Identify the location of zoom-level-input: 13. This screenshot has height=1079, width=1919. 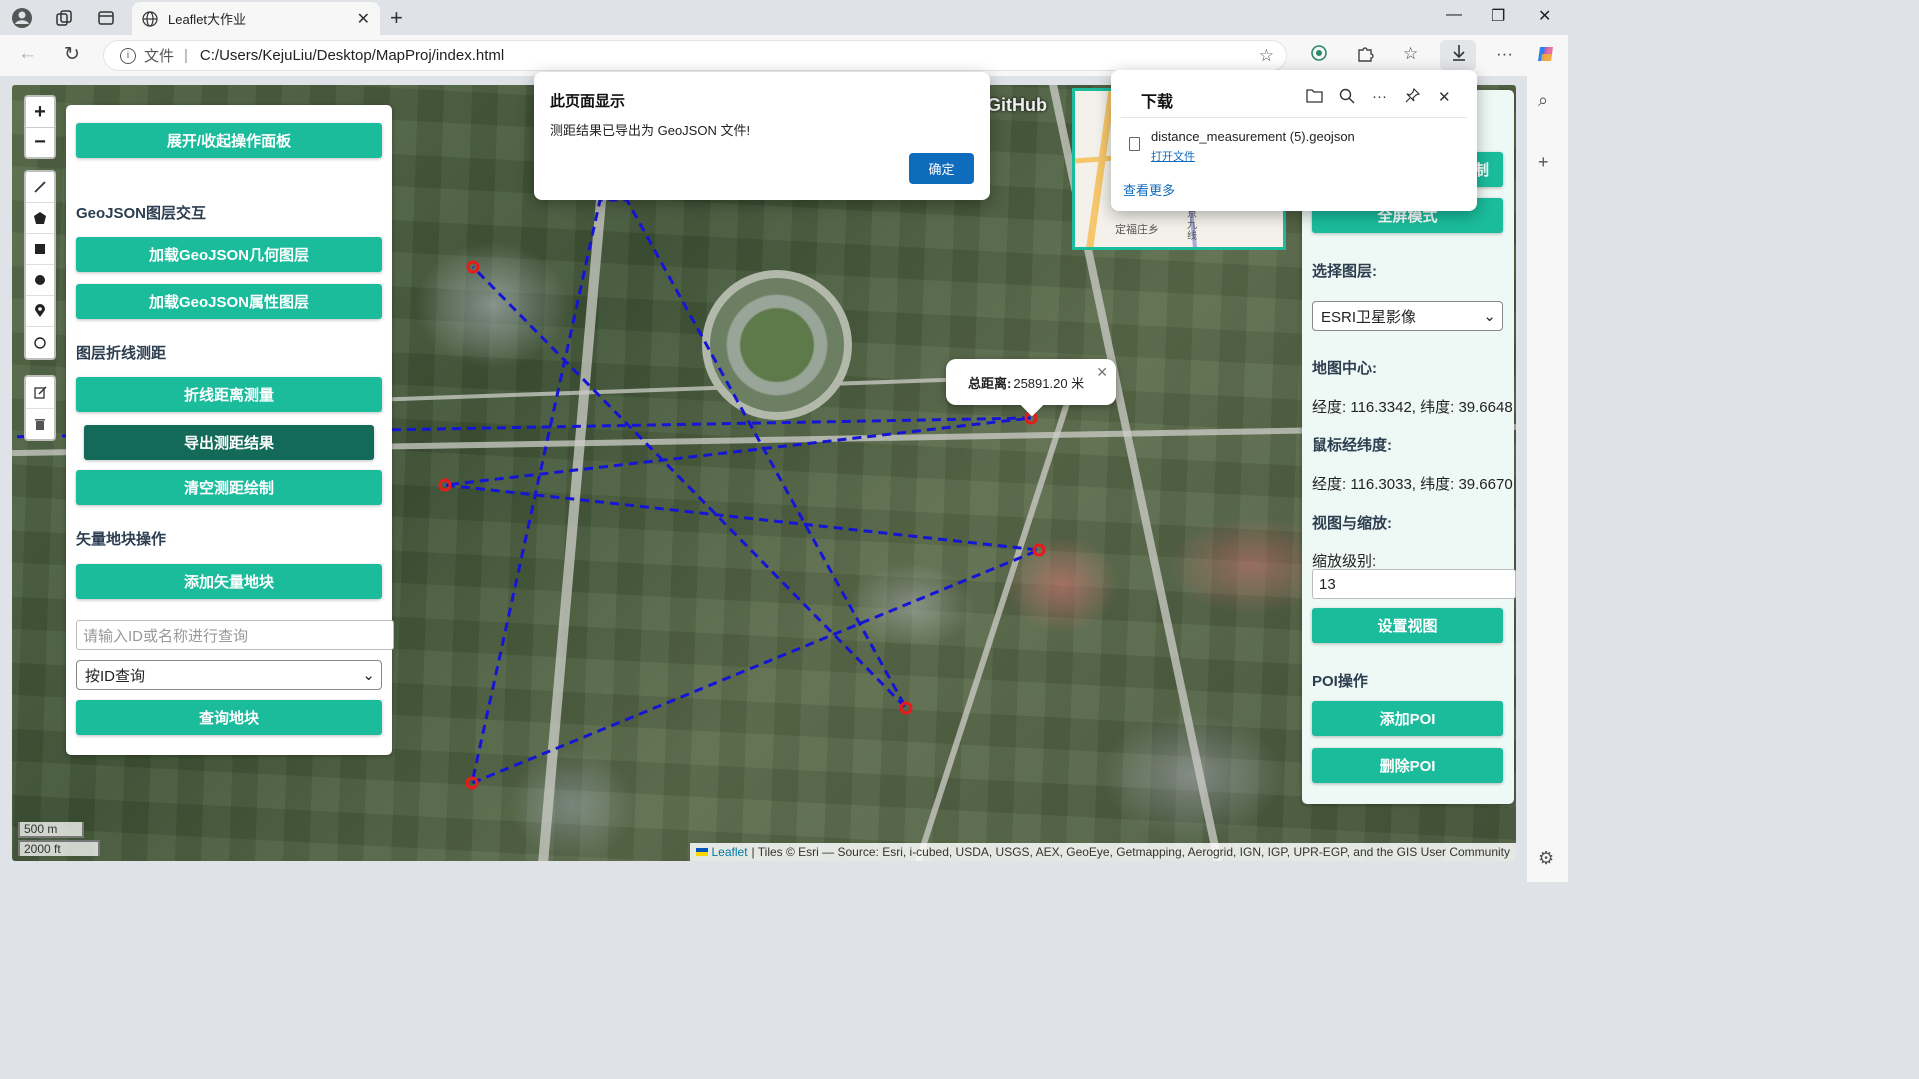
(1414, 584).